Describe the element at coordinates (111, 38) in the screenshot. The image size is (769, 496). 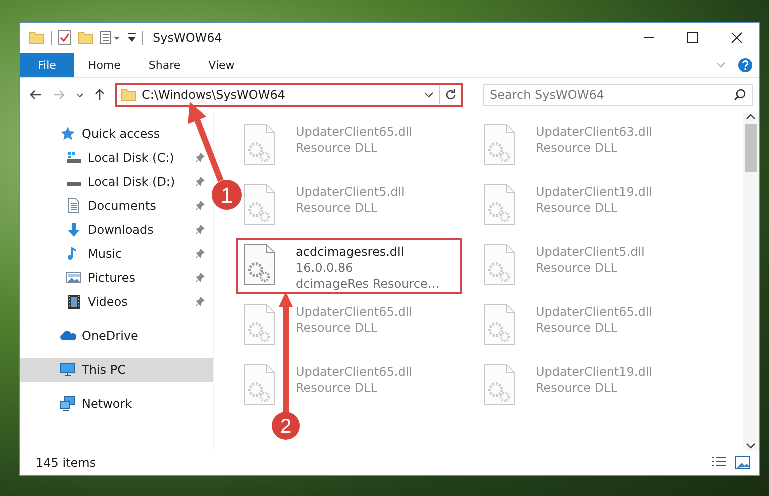
I see `view-options-icon` at that location.